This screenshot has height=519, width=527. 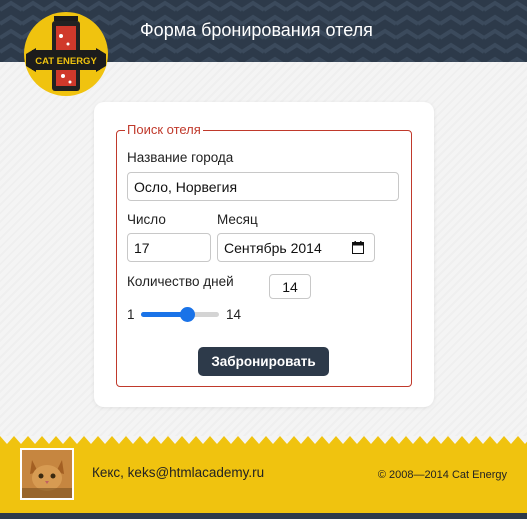 I want to click on day-label: Число, so click(x=146, y=219).